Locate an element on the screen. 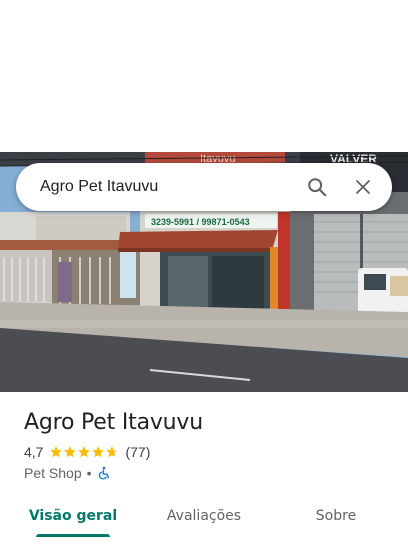 The image size is (408, 544). reviews-count: (77) is located at coordinates (137, 452).